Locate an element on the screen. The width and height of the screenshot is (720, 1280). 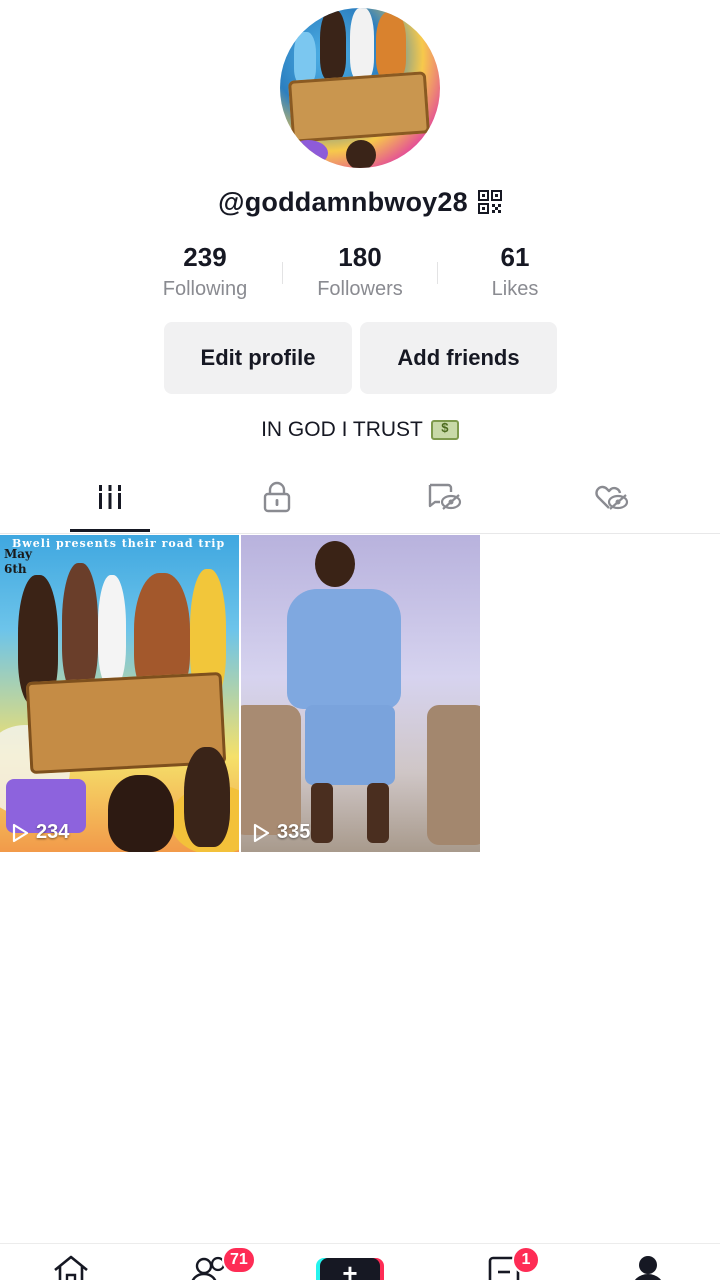
stat-value: 61 is located at coordinates (515, 257).